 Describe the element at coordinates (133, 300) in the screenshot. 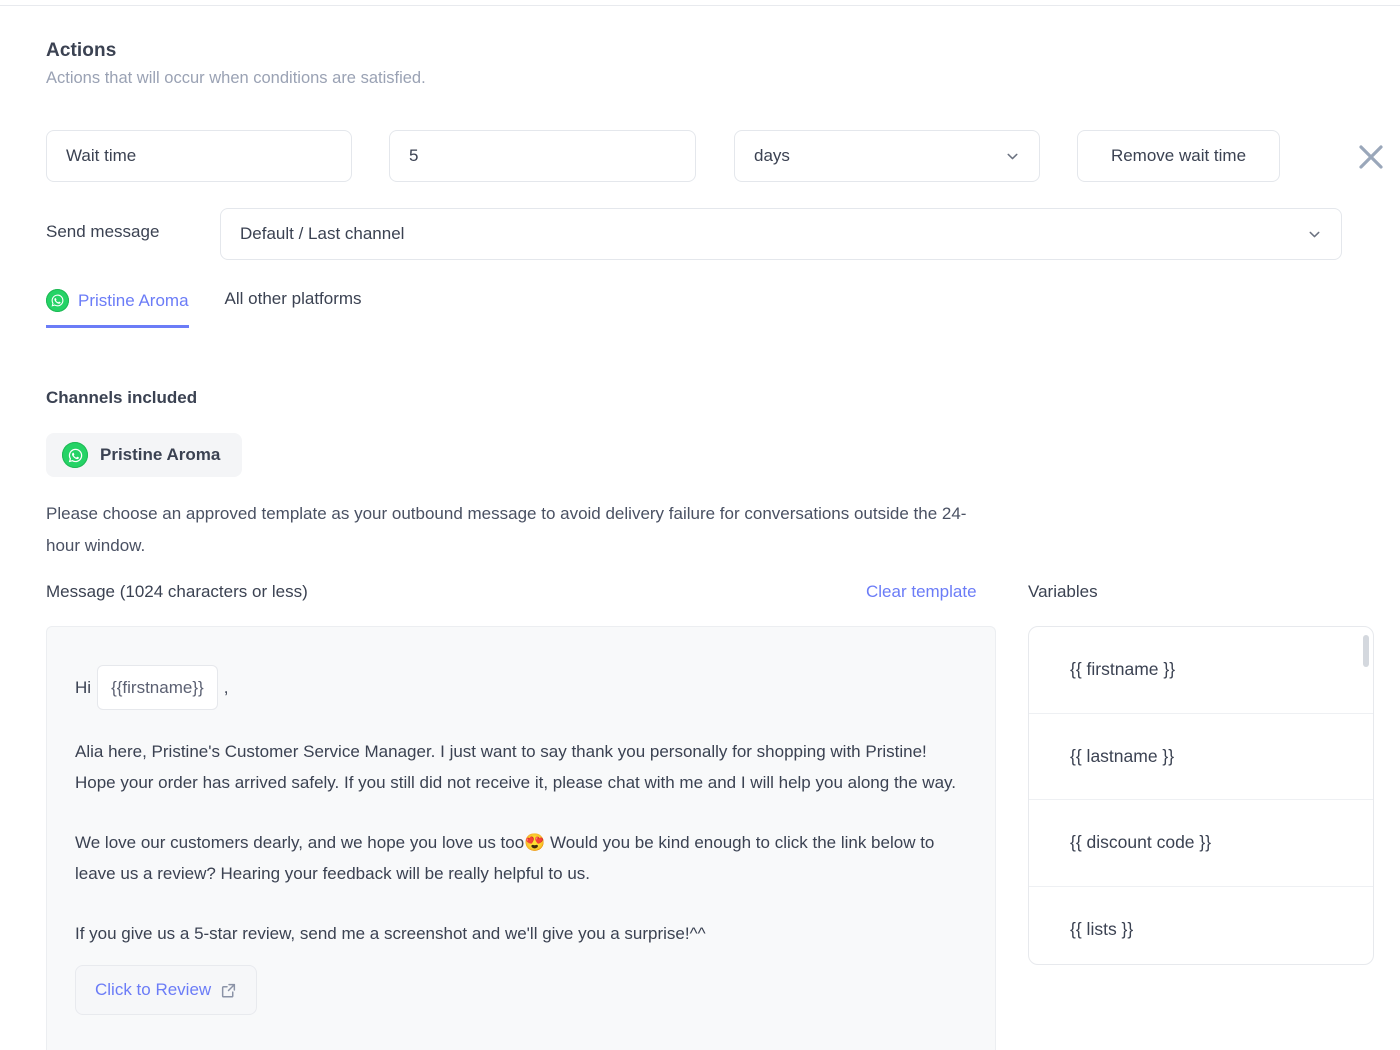

I see `tab-label: Pristine Aroma` at that location.